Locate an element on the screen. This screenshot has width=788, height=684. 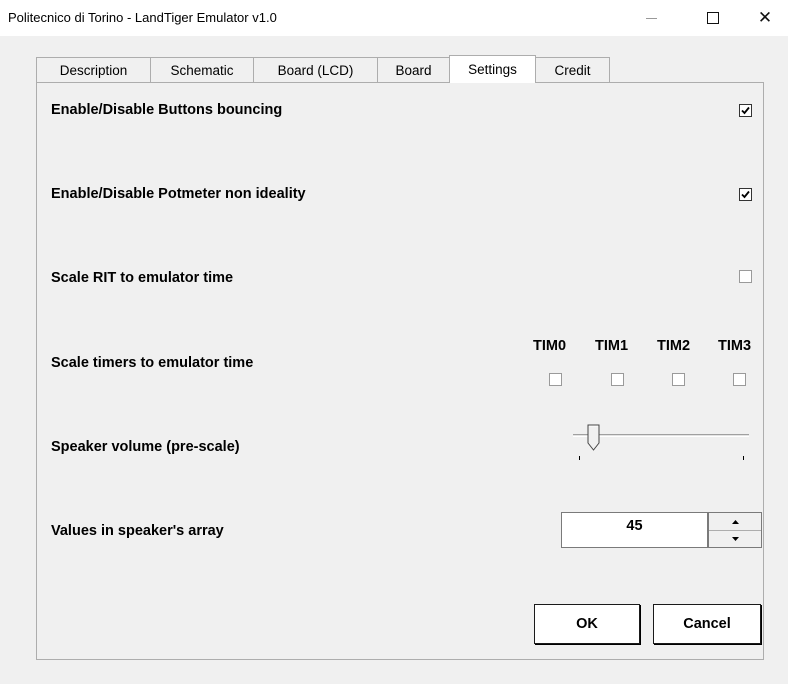
cancel-button: Cancel is located at coordinates (707, 624).